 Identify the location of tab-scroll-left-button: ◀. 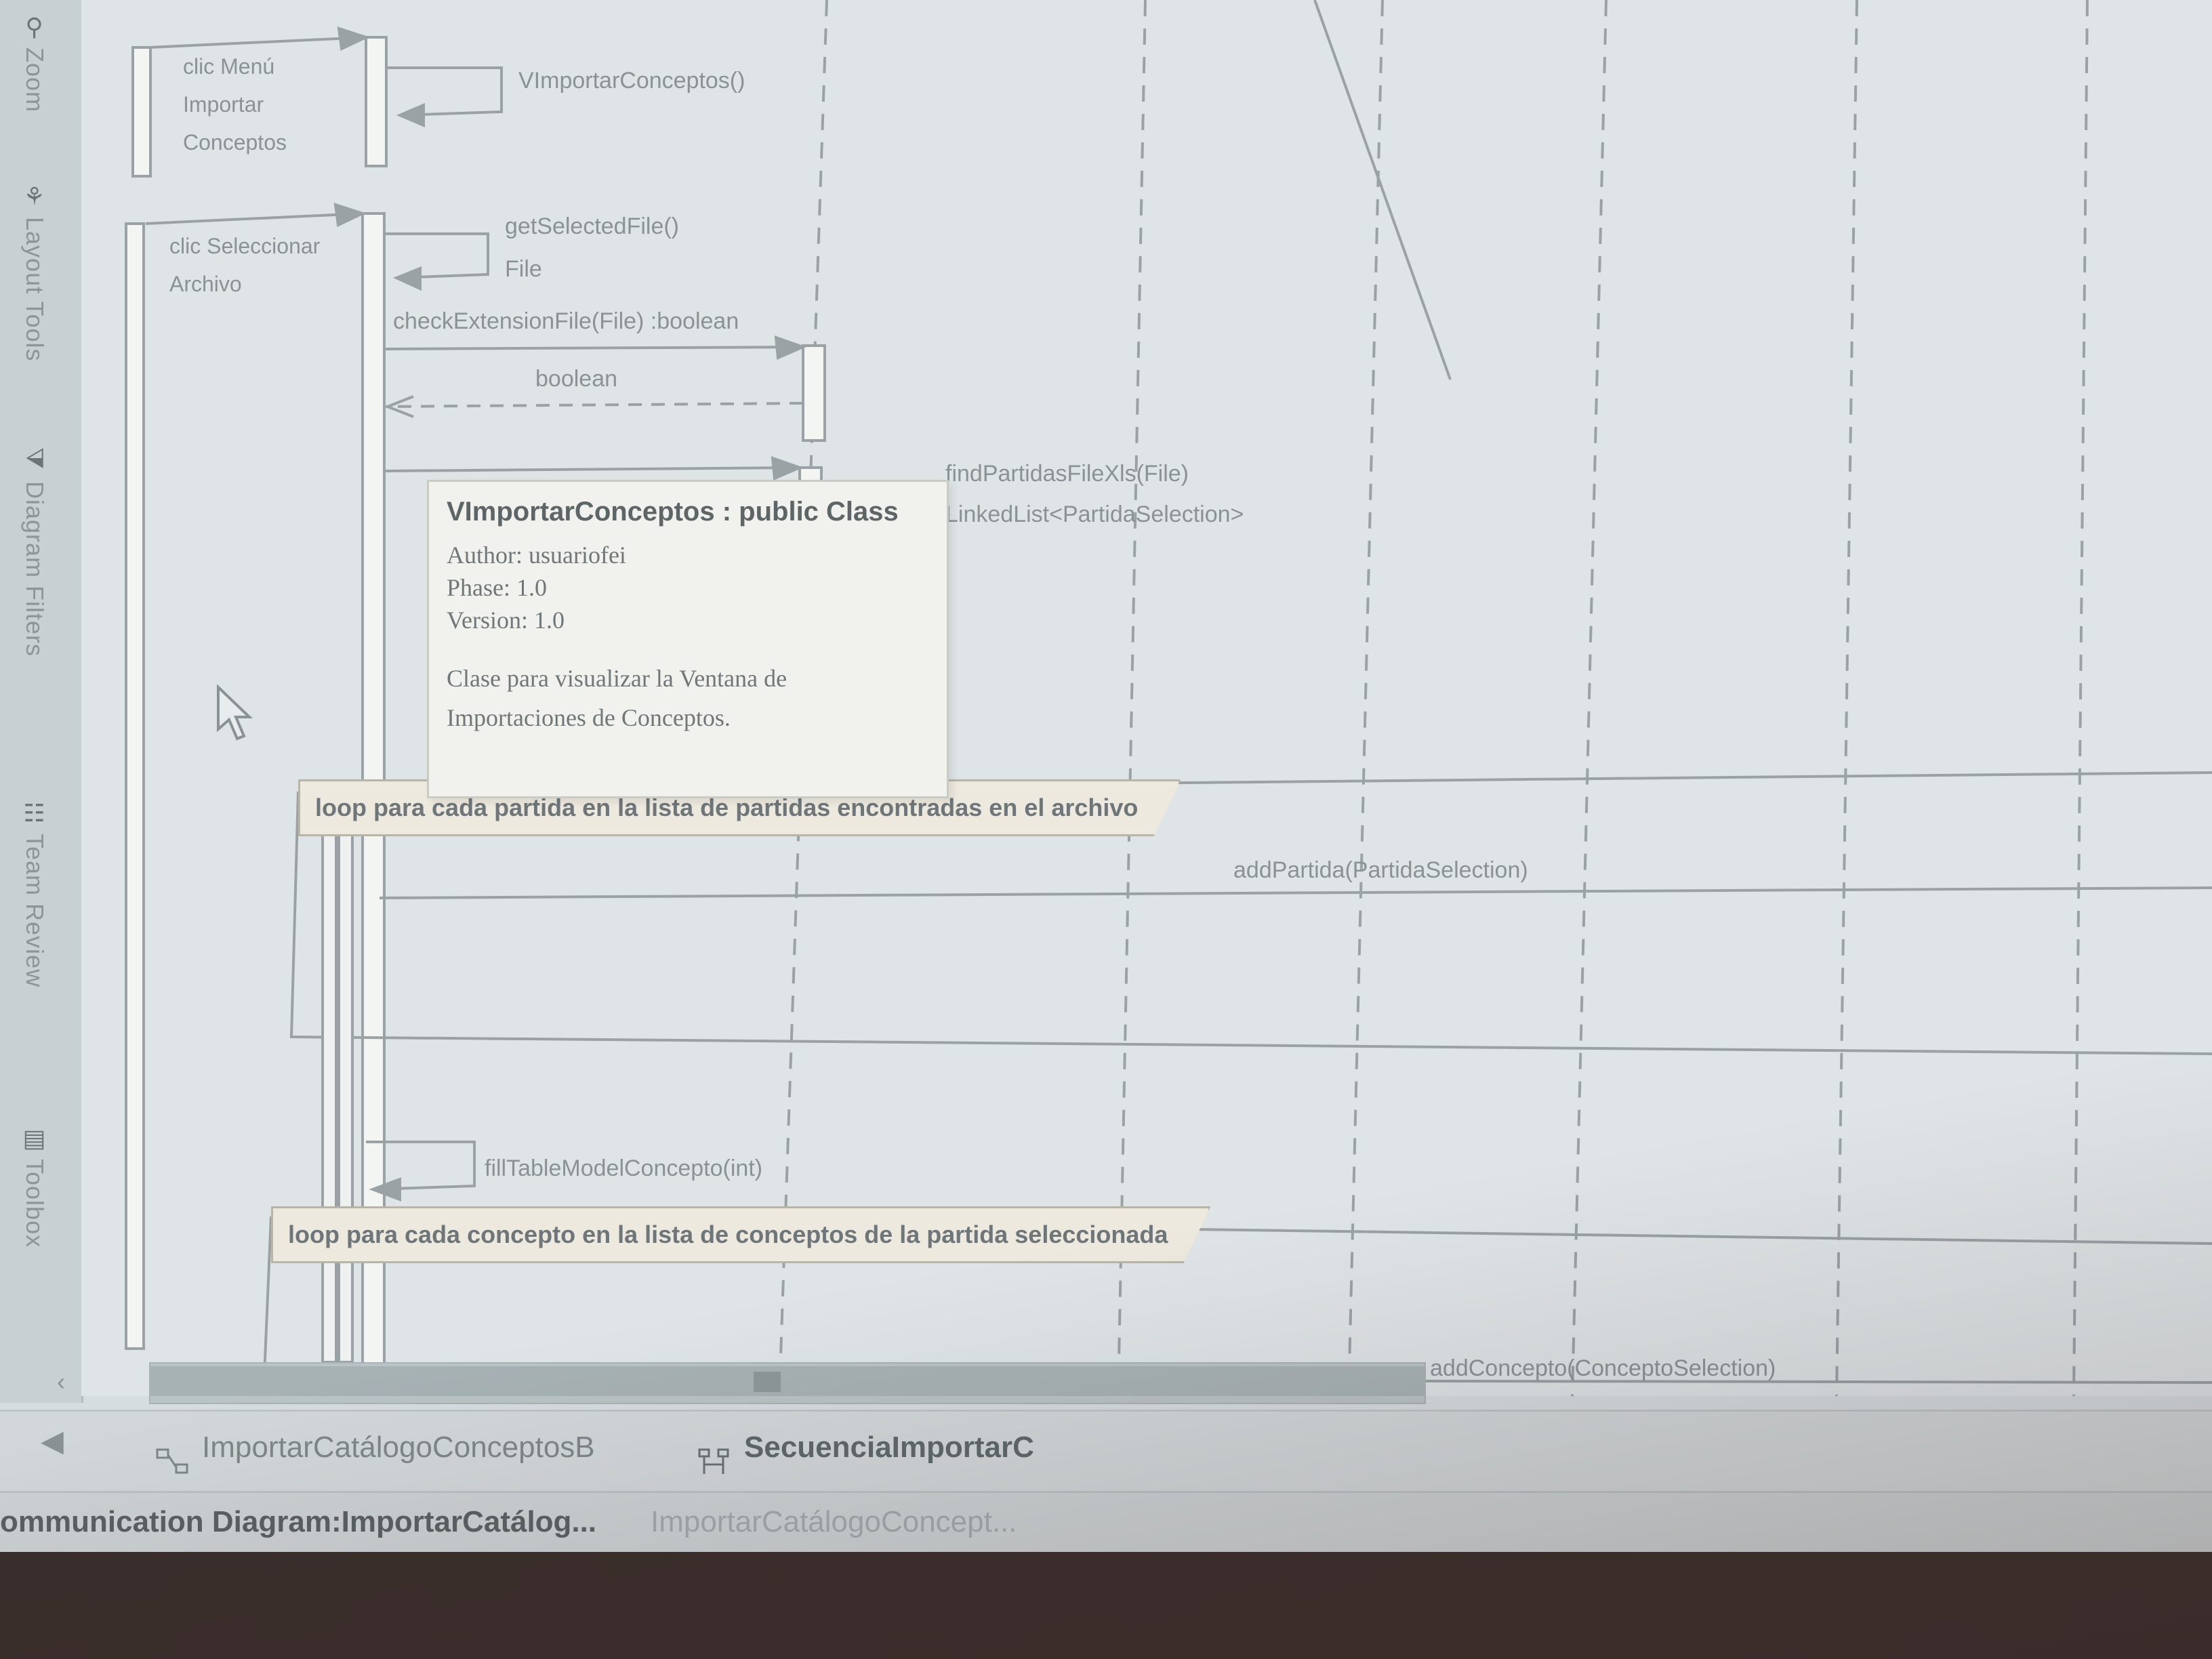
(52, 1441).